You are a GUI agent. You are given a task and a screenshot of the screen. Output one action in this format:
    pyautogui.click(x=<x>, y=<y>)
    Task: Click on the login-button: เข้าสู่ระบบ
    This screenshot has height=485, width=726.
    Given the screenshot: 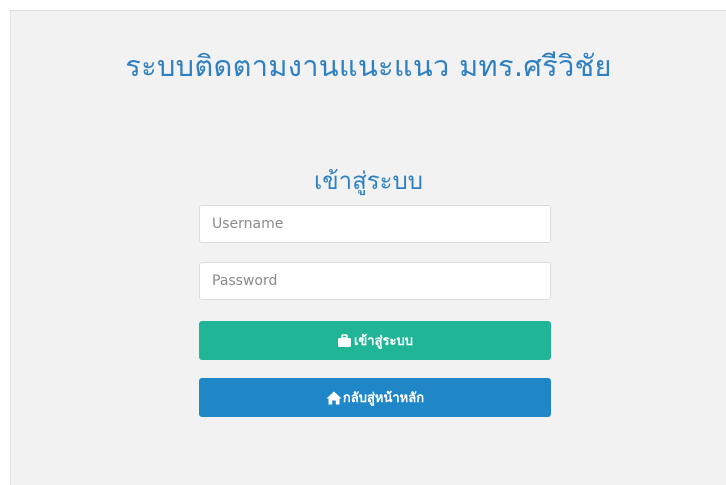 What is the action you would take?
    pyautogui.click(x=375, y=340)
    